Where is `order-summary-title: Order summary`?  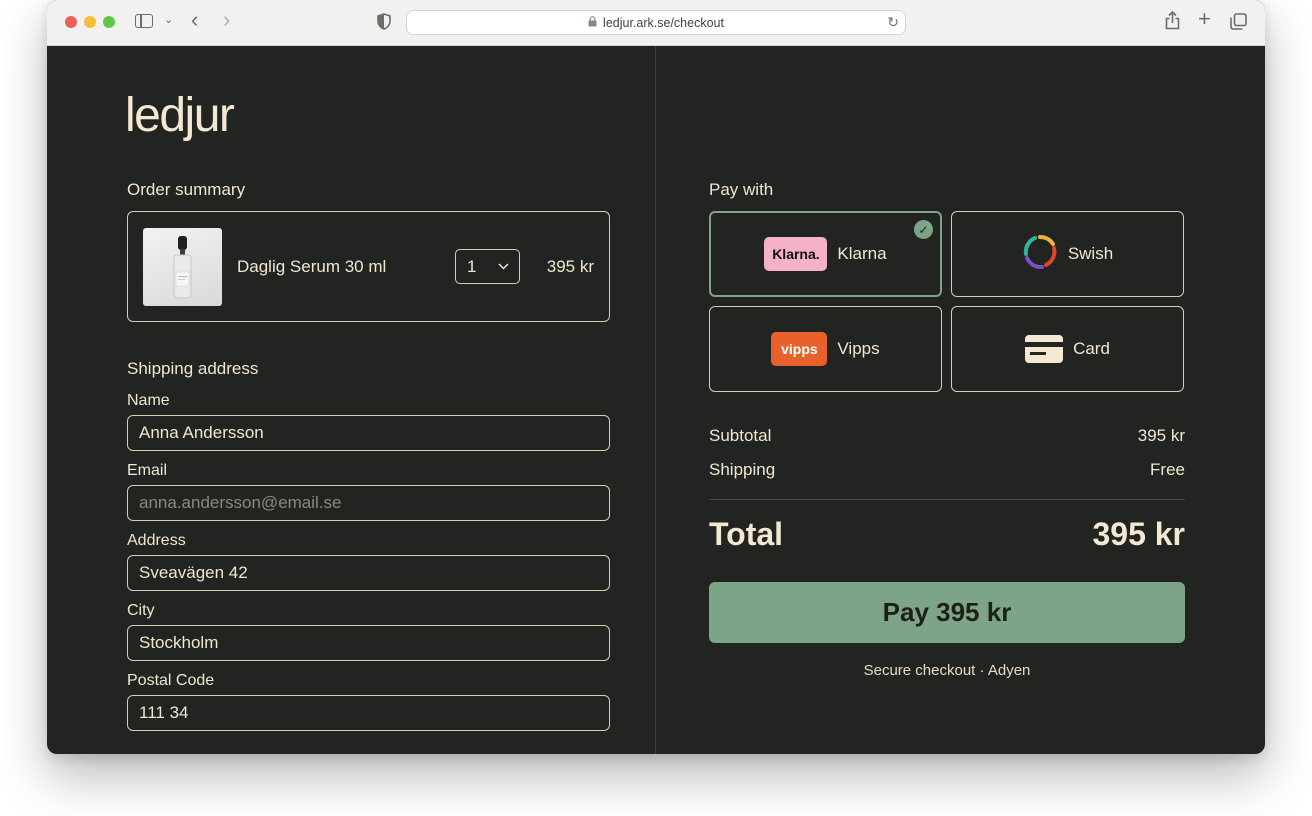 order-summary-title: Order summary is located at coordinates (186, 189).